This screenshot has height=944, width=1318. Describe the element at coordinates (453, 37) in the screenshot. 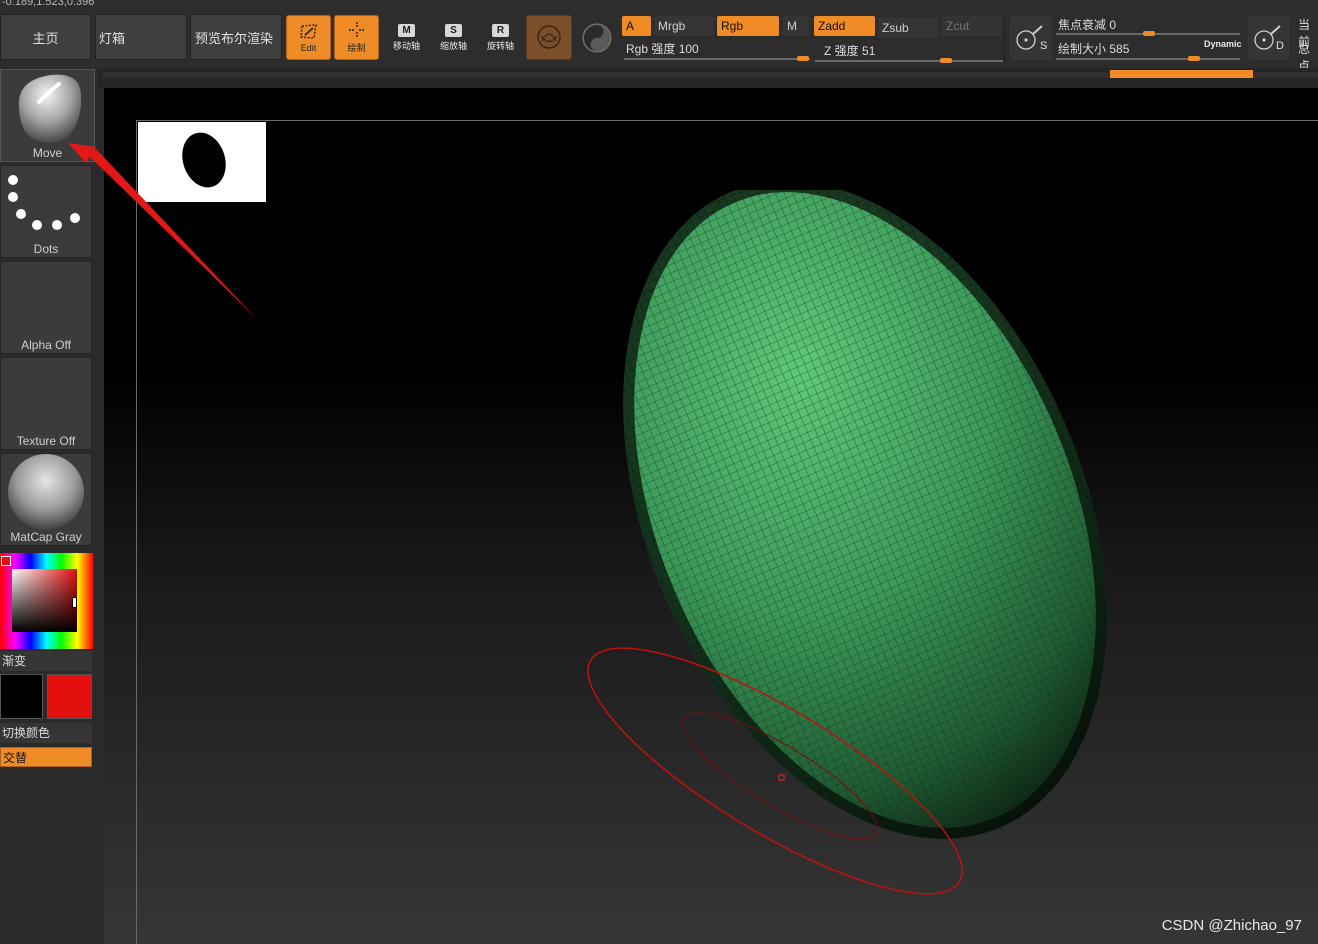

I see `scale-gizmo-button: S 缩放轴` at that location.